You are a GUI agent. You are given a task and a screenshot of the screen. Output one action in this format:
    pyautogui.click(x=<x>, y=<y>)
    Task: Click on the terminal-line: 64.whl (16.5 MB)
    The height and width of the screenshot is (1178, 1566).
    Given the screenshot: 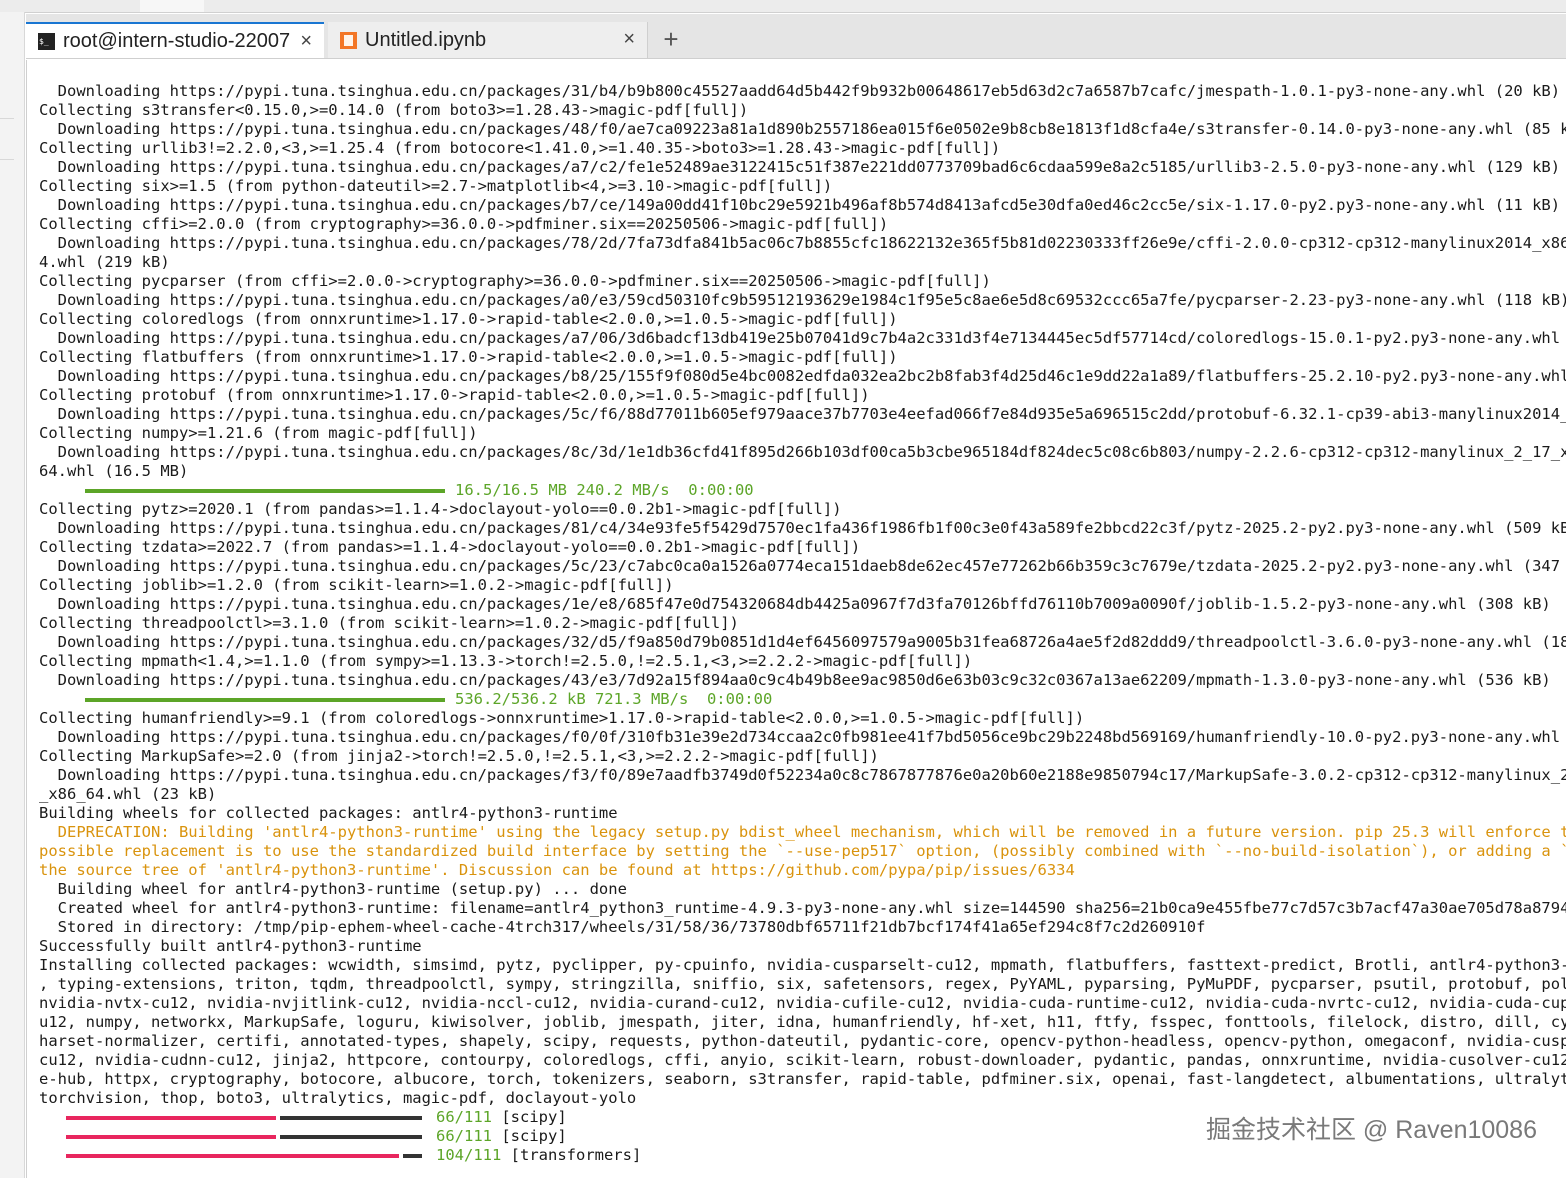 What is the action you would take?
    pyautogui.click(x=114, y=471)
    